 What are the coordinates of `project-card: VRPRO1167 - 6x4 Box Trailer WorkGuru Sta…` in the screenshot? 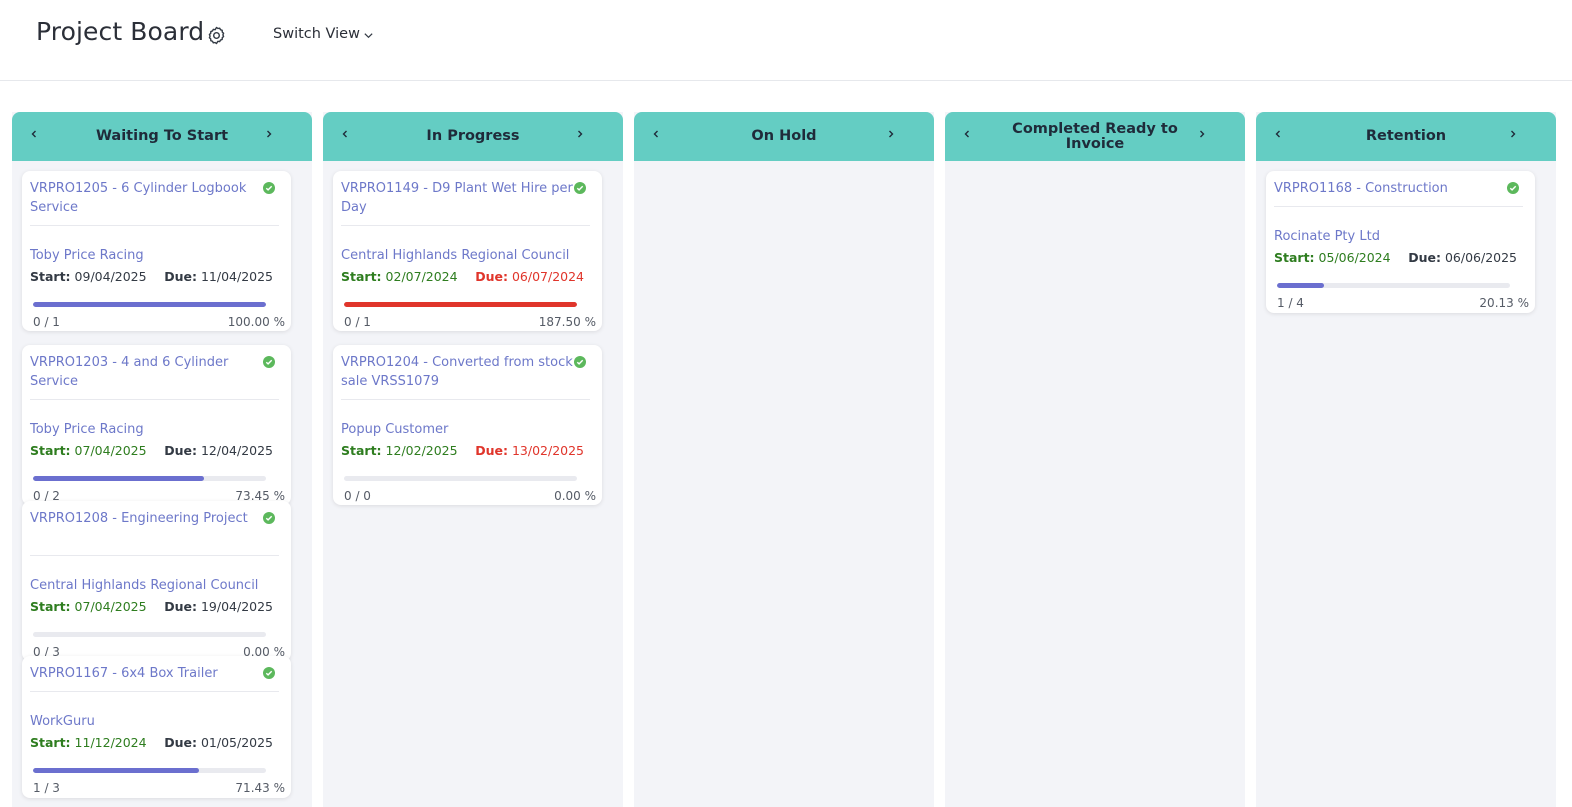 It's located at (156, 727).